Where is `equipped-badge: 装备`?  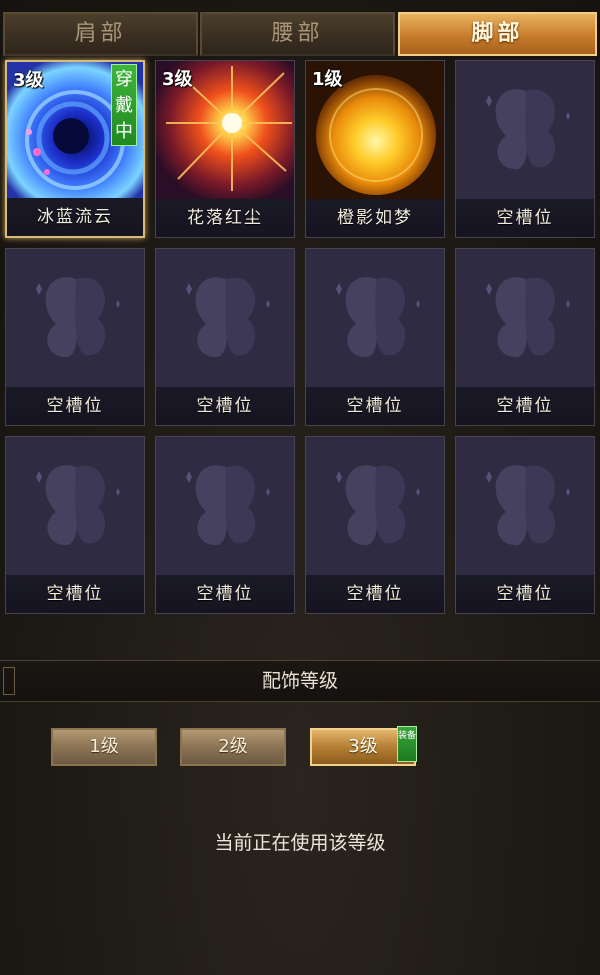
equipped-badge: 装备 is located at coordinates (407, 744).